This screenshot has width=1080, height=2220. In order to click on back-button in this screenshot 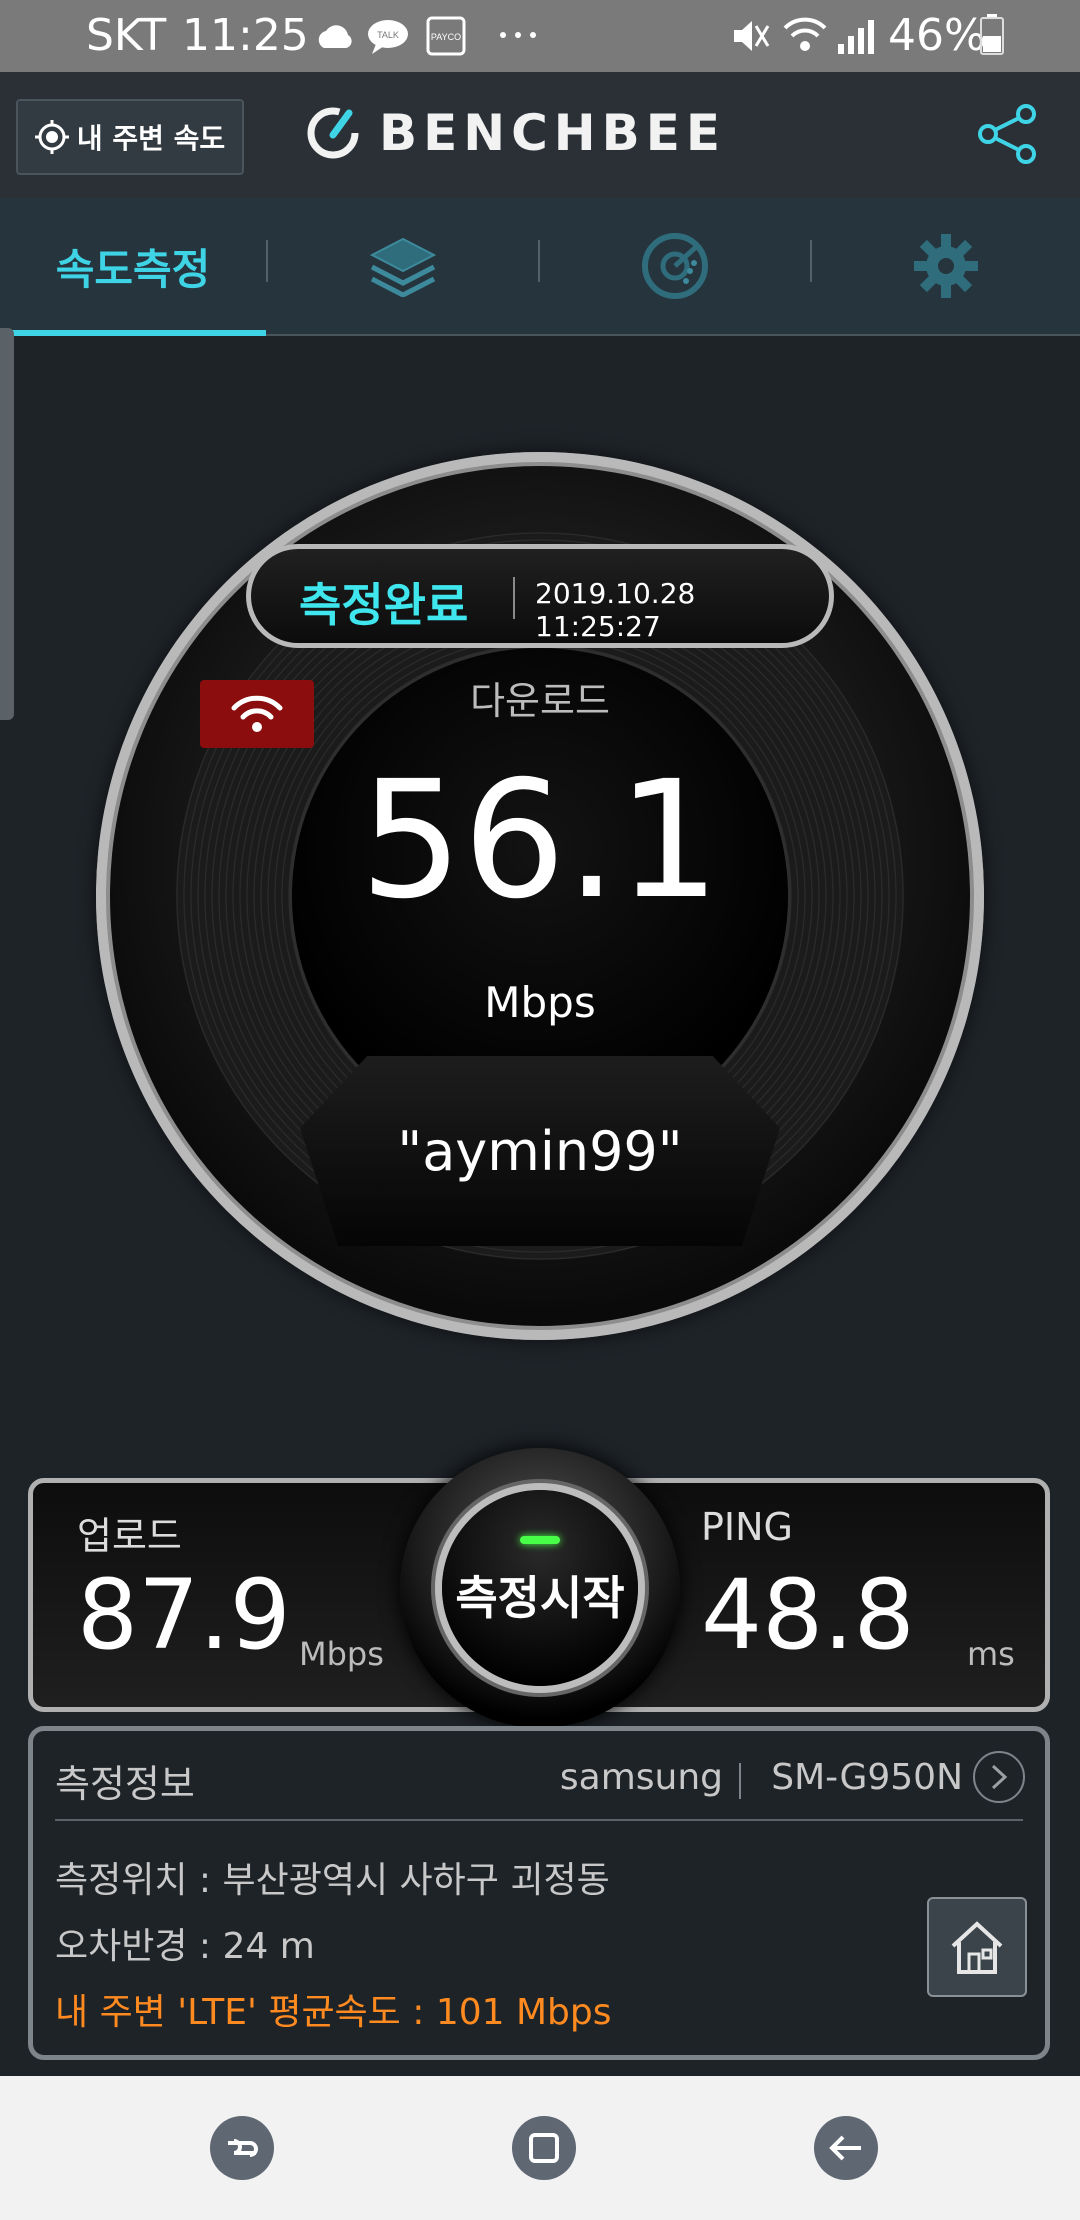, I will do `click(846, 2148)`.